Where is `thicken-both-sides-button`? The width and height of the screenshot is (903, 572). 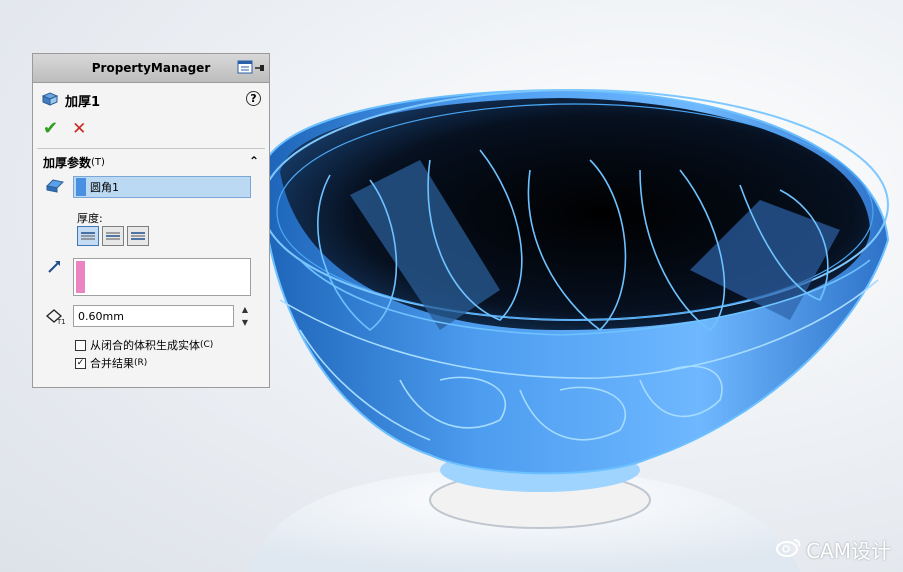 thicken-both-sides-button is located at coordinates (138, 236).